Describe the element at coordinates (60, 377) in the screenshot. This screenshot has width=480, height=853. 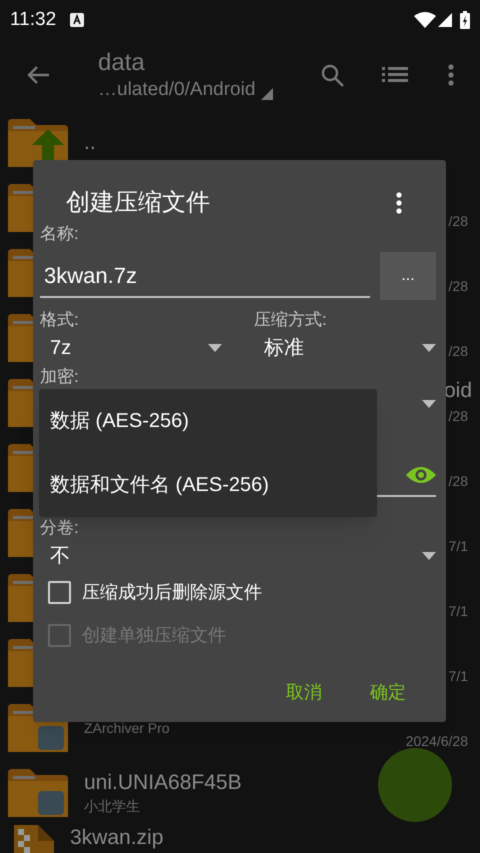
I see `field-label: 加密:` at that location.